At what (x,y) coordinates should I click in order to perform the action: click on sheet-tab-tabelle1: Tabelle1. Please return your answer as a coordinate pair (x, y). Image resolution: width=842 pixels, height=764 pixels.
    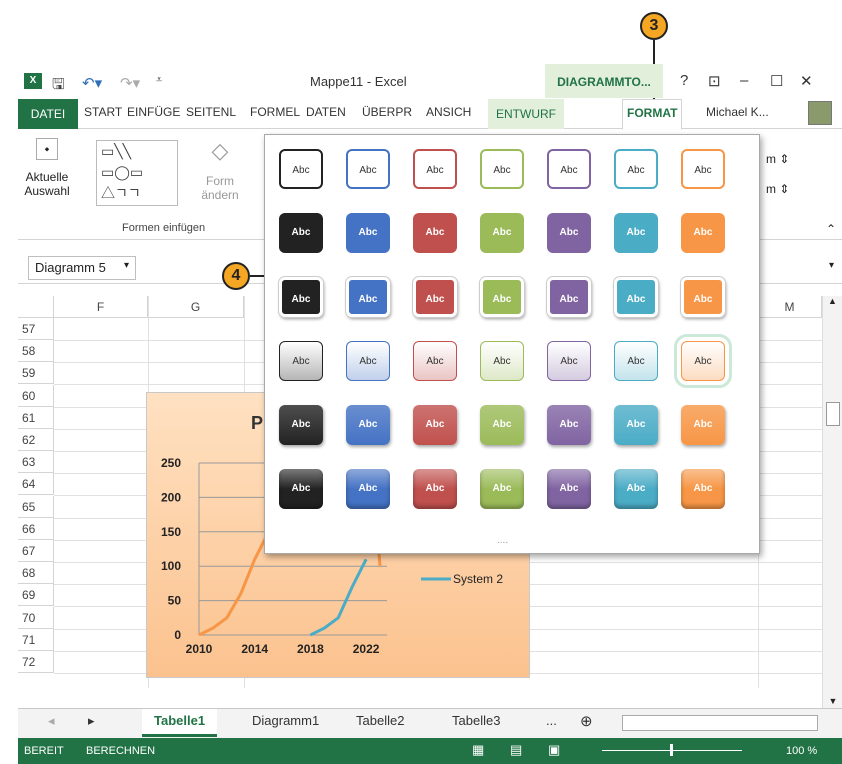
    Looking at the image, I should click on (180, 723).